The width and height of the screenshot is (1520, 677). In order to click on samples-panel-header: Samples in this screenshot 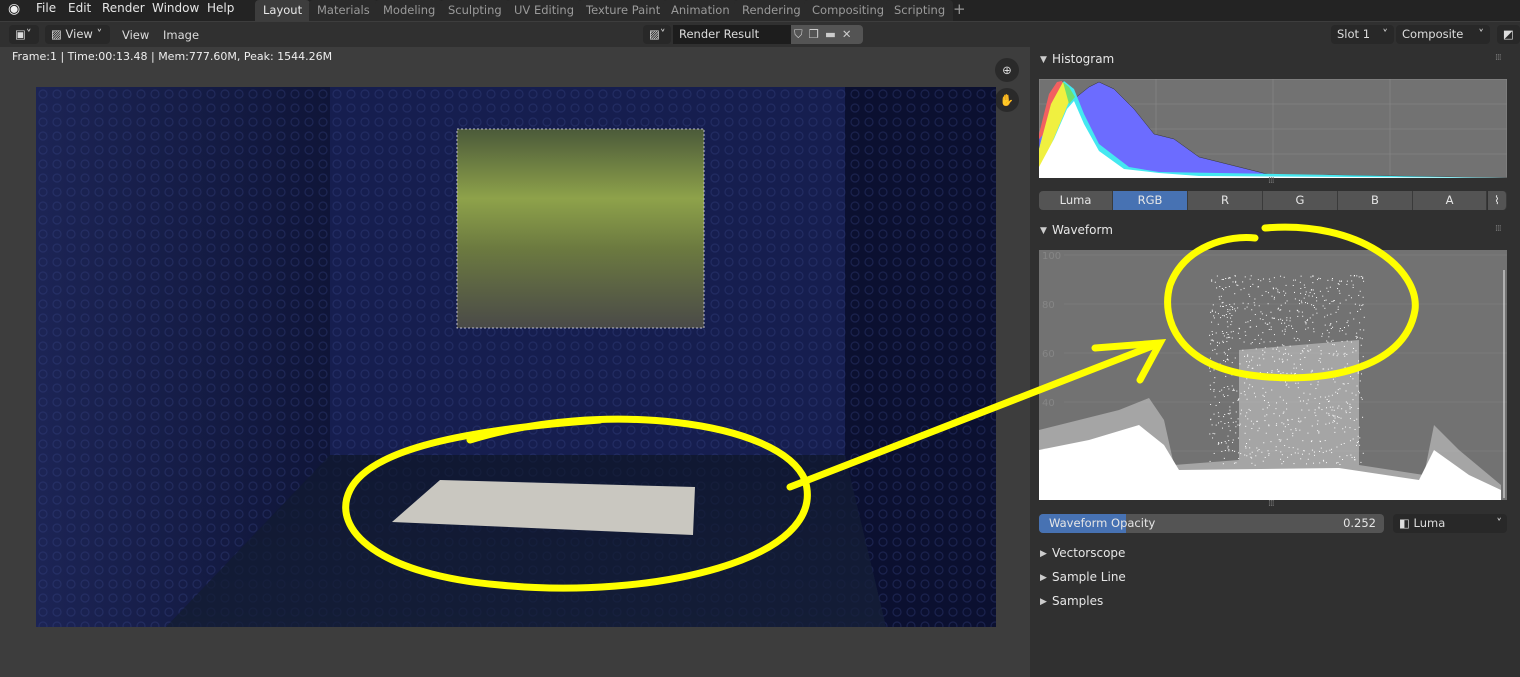, I will do `click(1077, 601)`.